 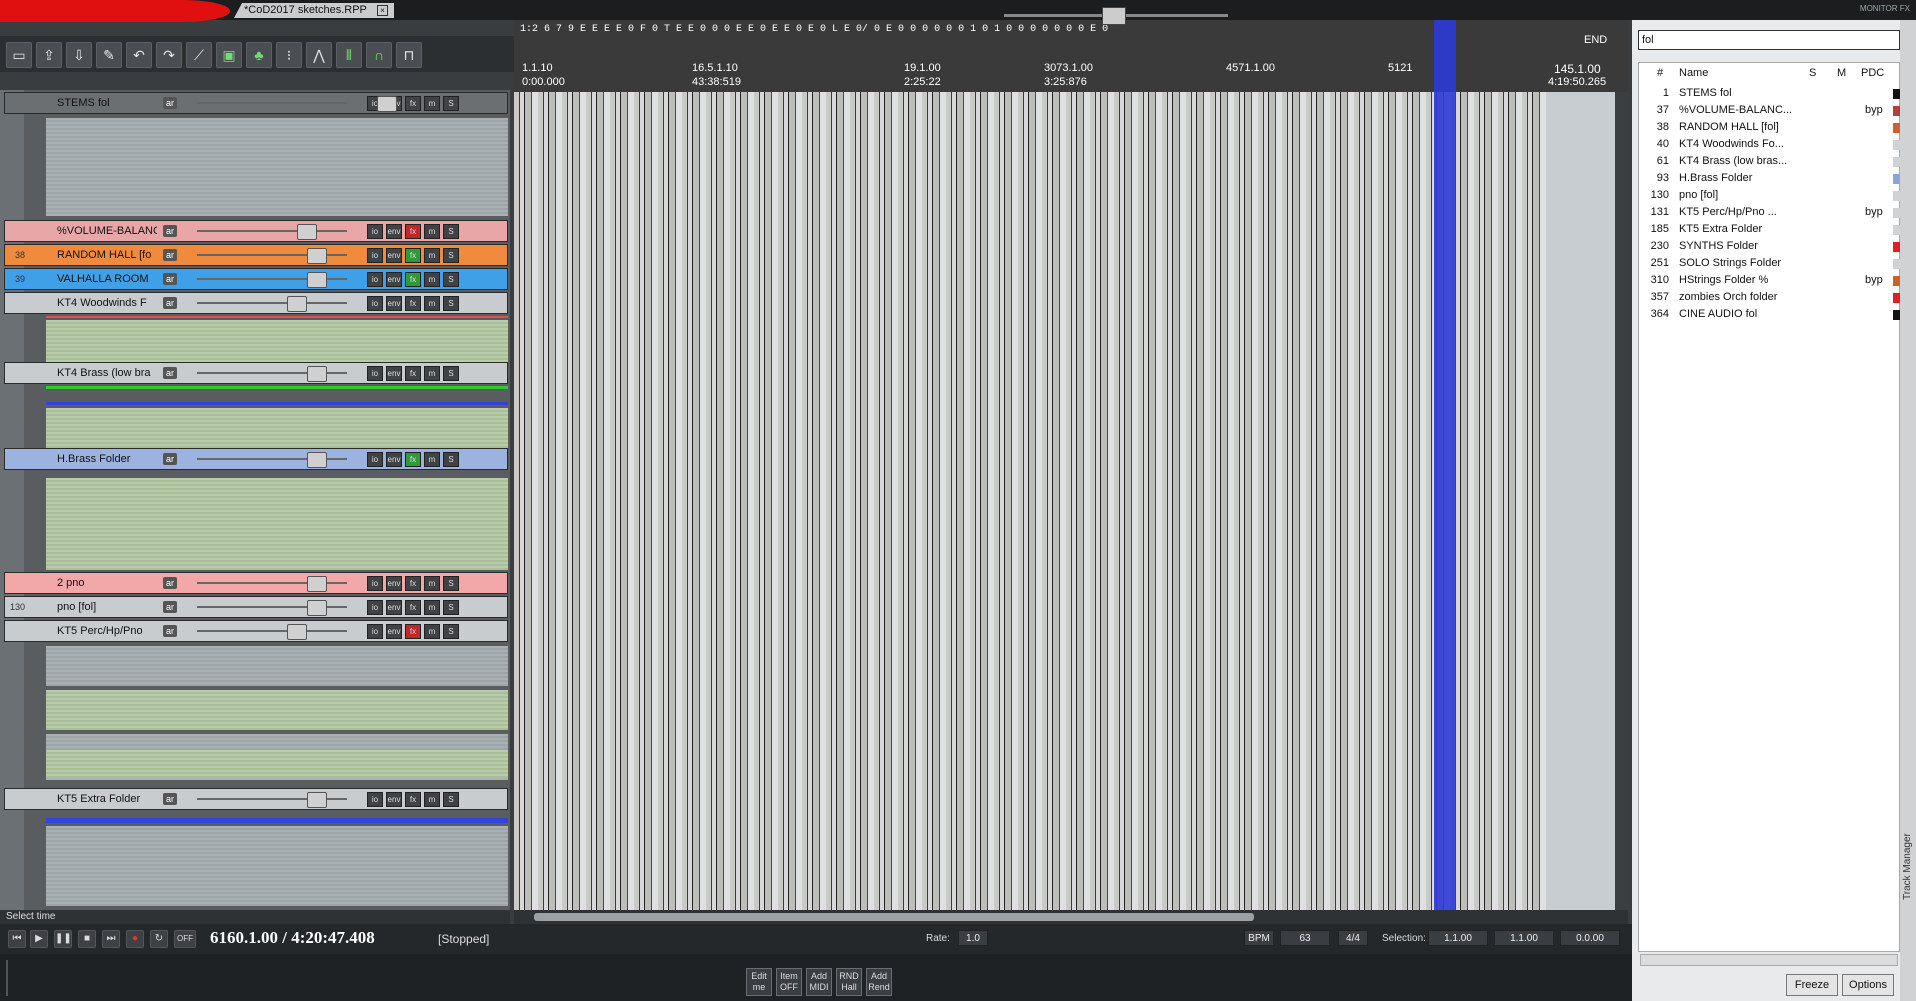 What do you see at coordinates (1868, 985) in the screenshot?
I see `options-button: Options` at bounding box center [1868, 985].